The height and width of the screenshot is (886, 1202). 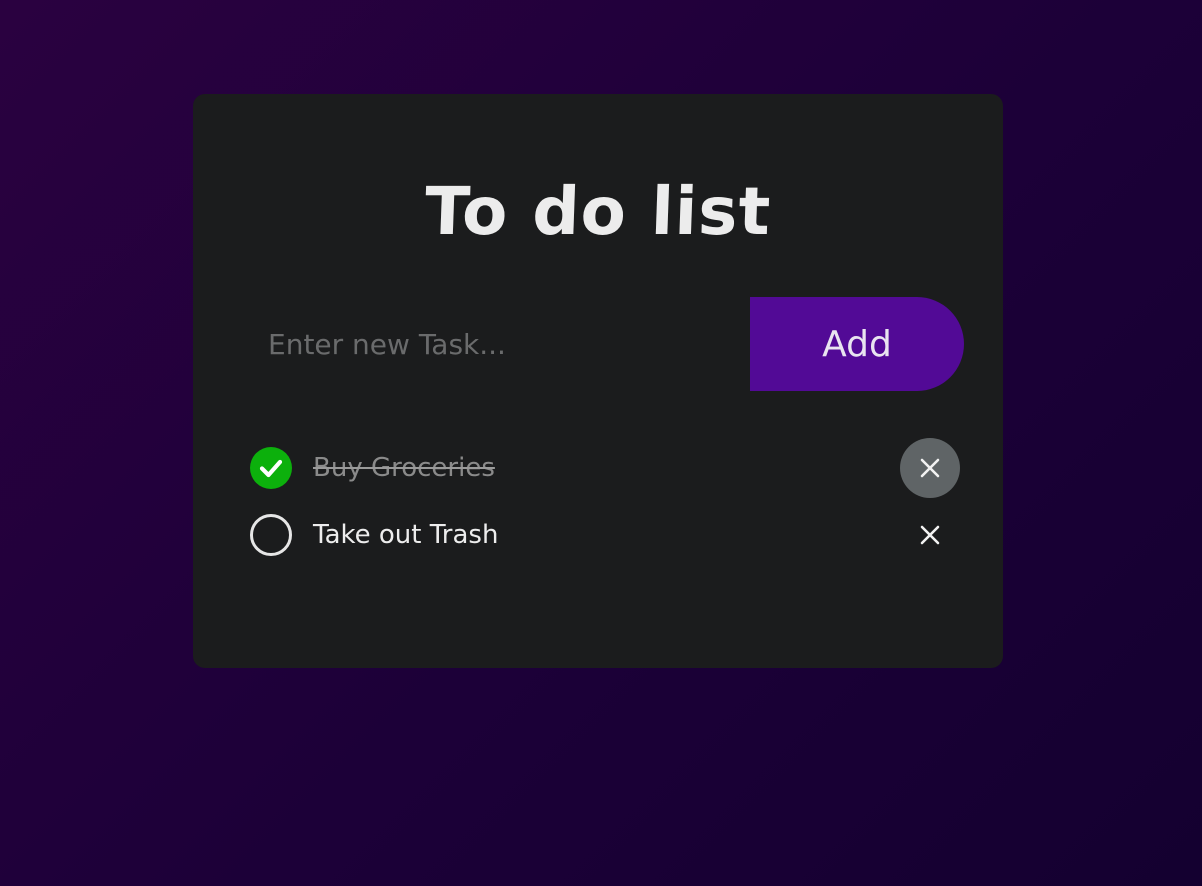 I want to click on task-label: Buy Groceries, so click(x=404, y=467).